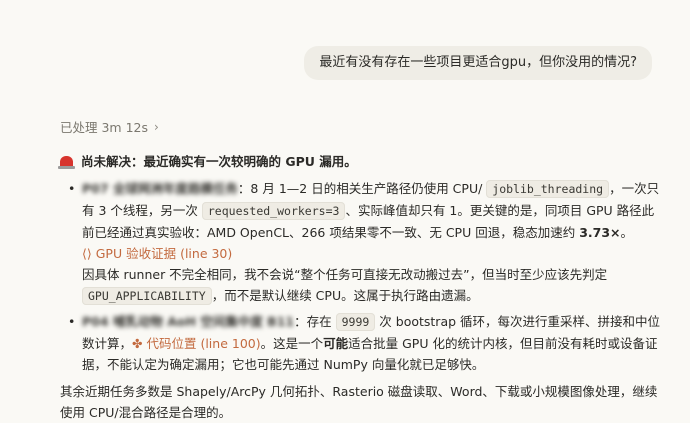 Image resolution: width=690 pixels, height=423 pixels. I want to click on citation-link: ⟨⟩ GPU 验收证据 (line 30), so click(157, 253).